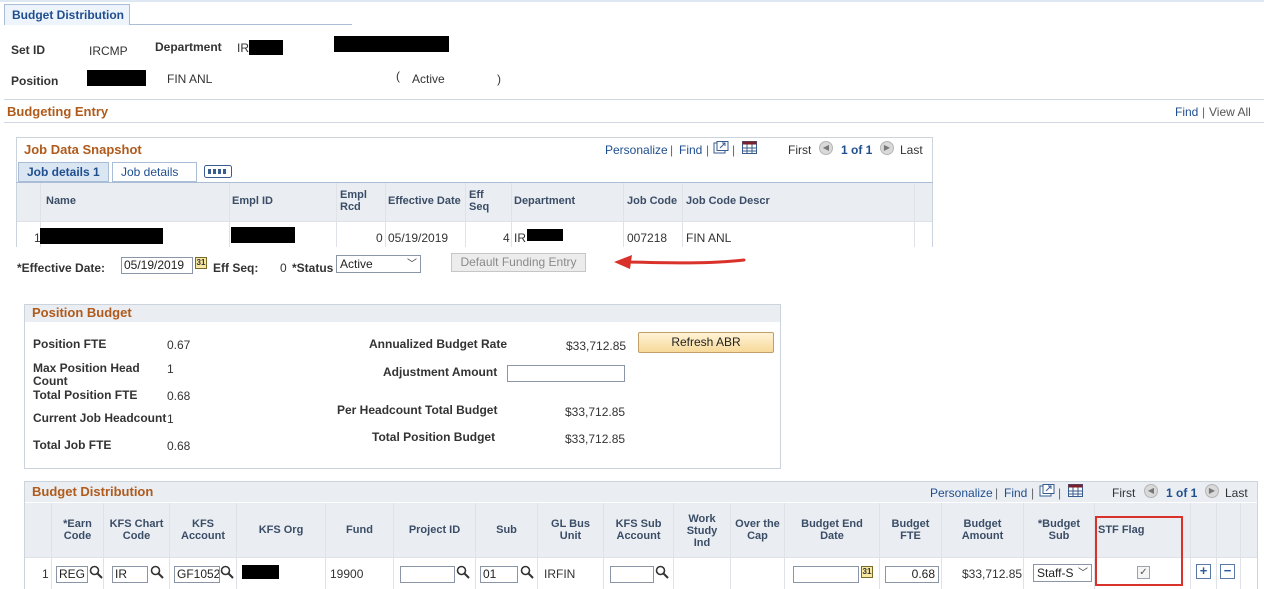 The image size is (1264, 589). I want to click on bd-col-enddate-1: Budget End, so click(832, 524).